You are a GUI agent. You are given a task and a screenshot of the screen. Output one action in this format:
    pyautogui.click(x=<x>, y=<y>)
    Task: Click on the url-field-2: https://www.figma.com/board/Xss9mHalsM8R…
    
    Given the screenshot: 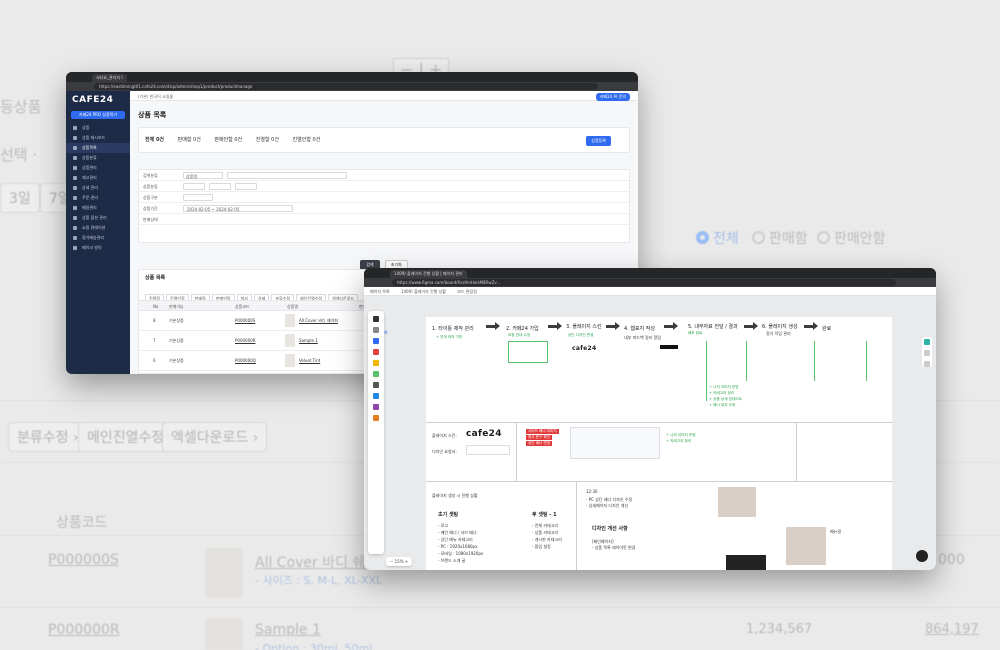 What is the action you would take?
    pyautogui.click(x=644, y=282)
    